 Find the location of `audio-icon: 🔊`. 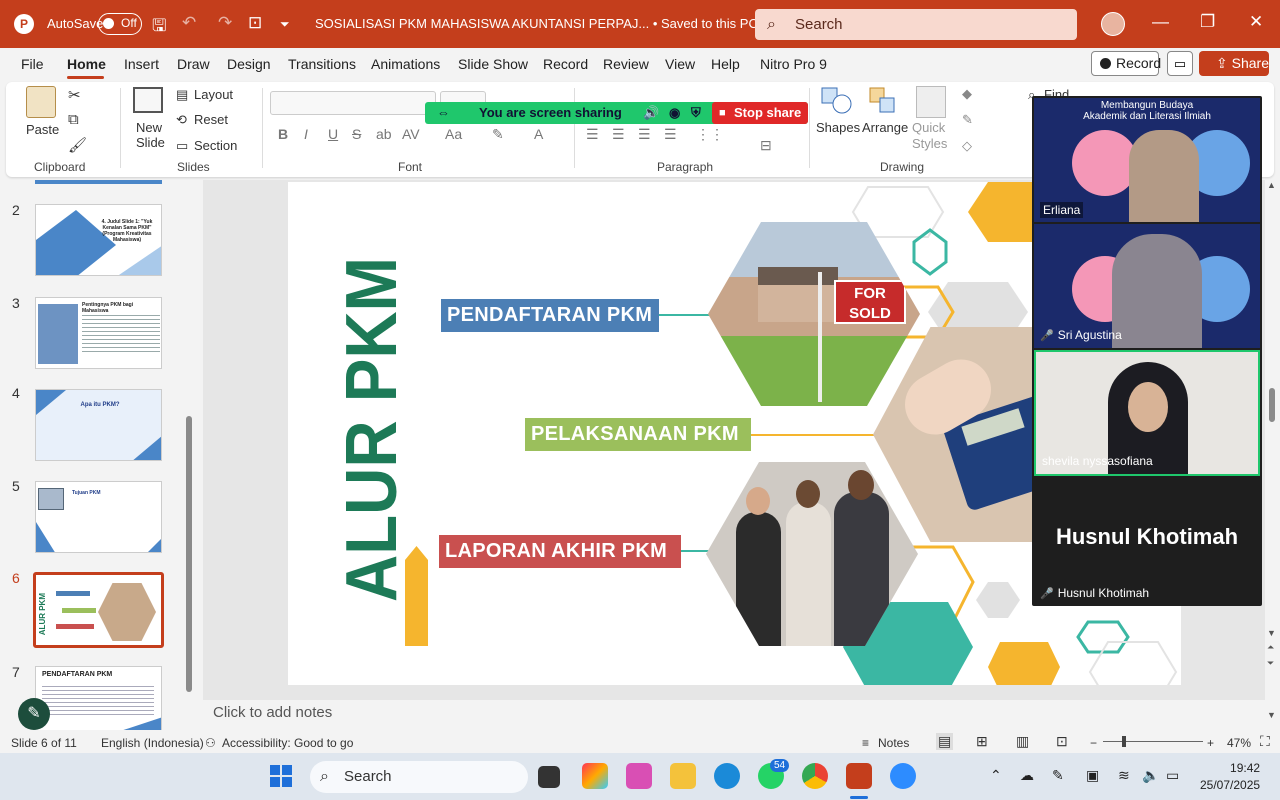

audio-icon: 🔊 is located at coordinates (651, 113).